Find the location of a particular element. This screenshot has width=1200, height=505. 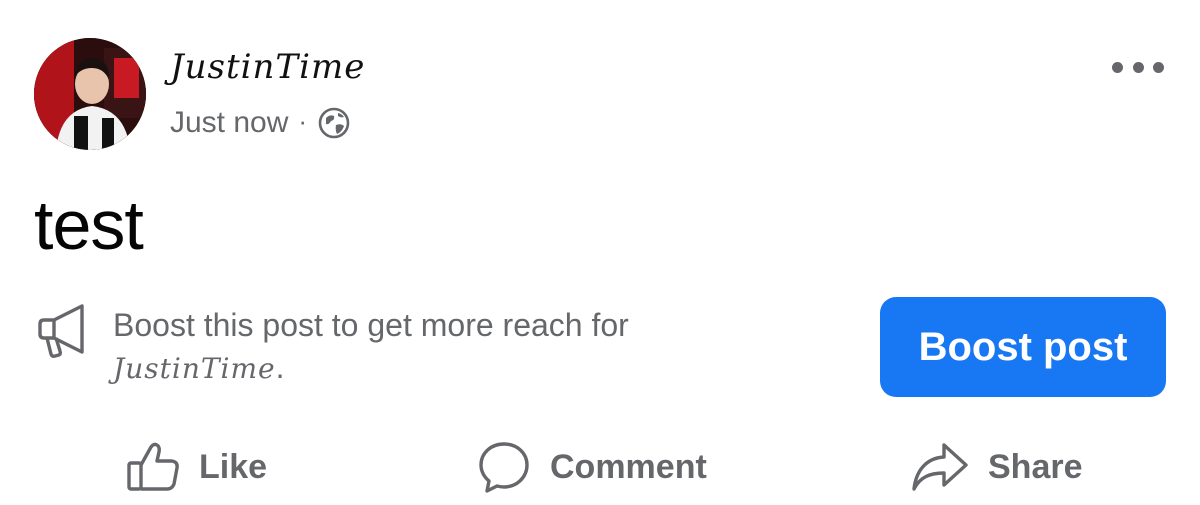

thumbs-up-icon is located at coordinates (153, 467).